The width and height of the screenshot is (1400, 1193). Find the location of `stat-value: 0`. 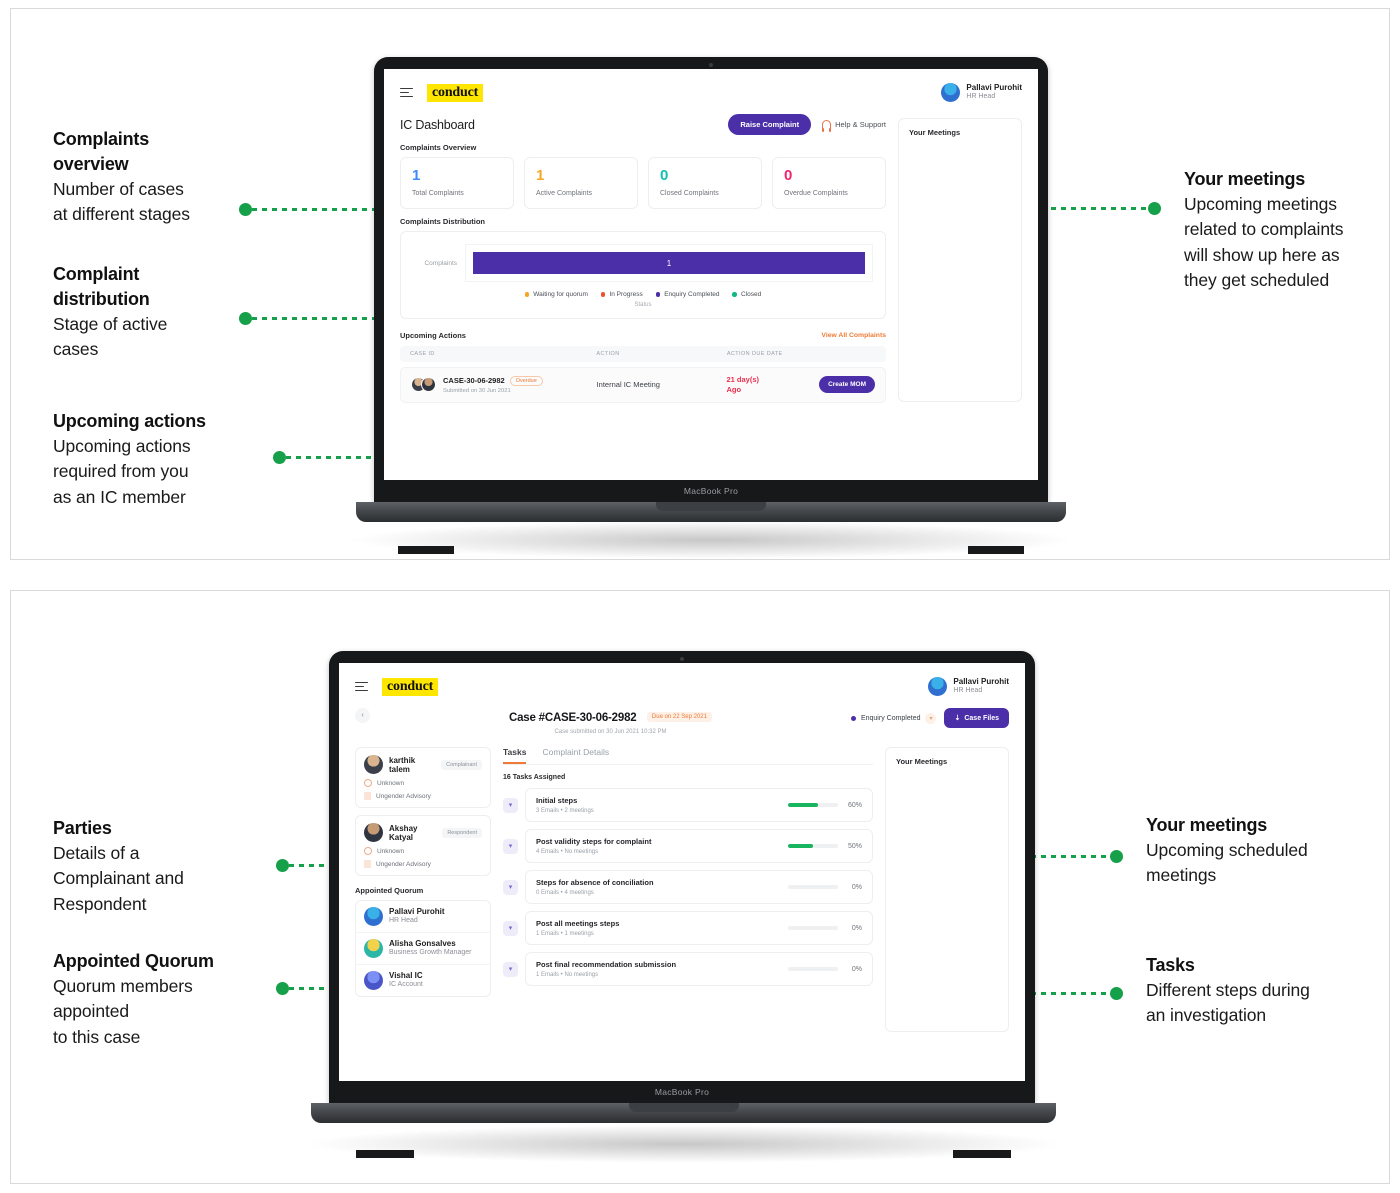

stat-value: 0 is located at coordinates (664, 175).